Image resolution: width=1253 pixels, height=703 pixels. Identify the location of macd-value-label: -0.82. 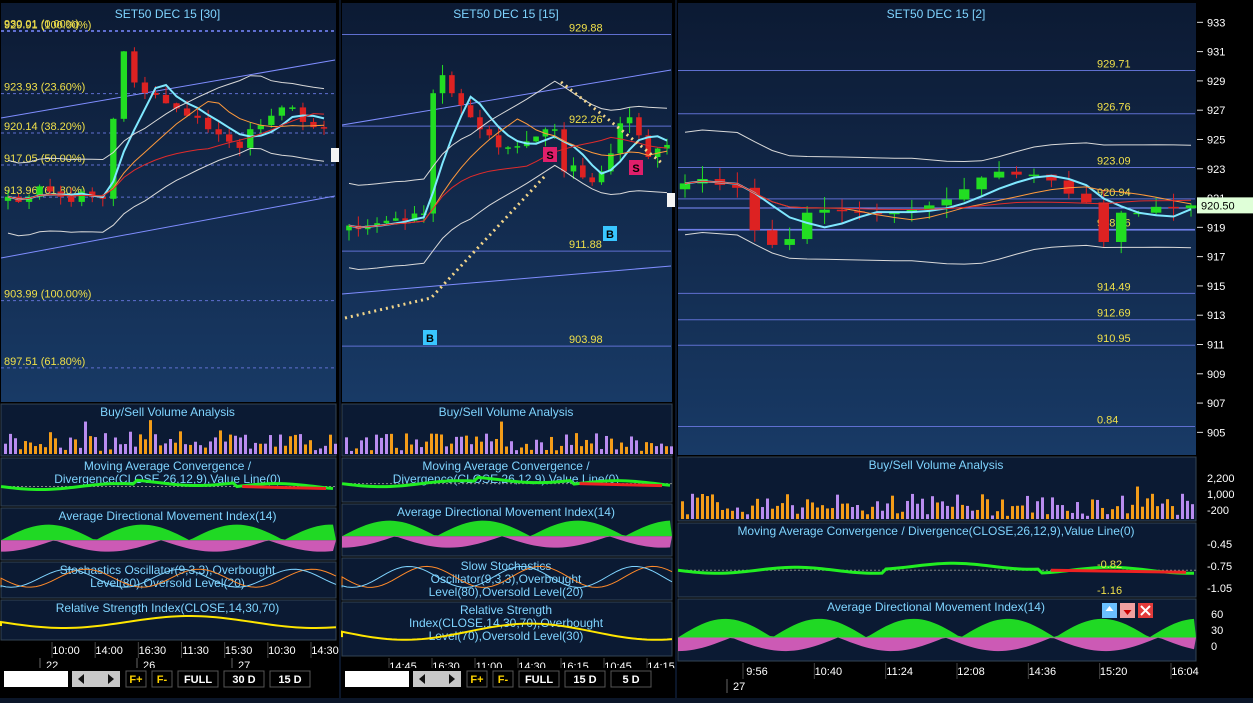
(1109, 565).